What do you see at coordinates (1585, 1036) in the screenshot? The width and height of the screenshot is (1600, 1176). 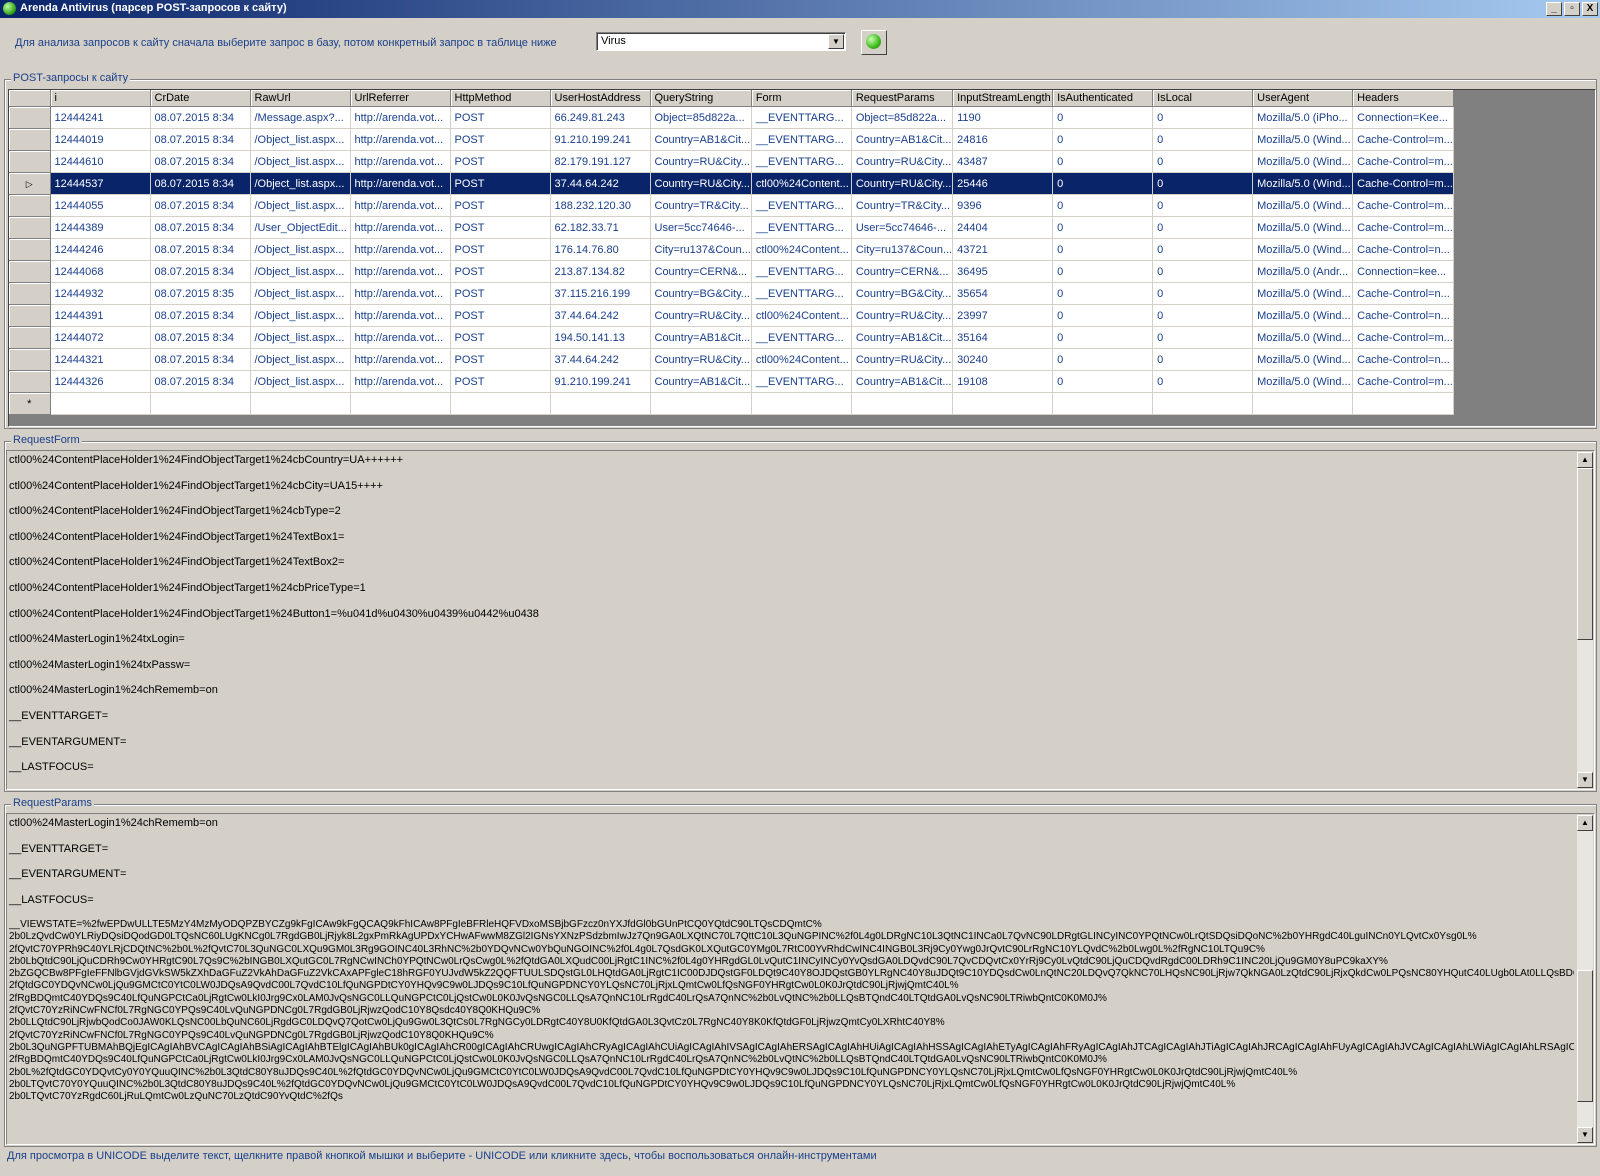 I see `scroll-thumb` at bounding box center [1585, 1036].